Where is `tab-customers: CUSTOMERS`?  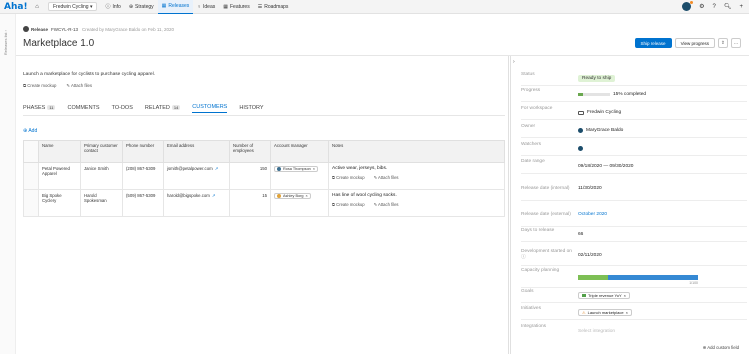
tab-customers: CUSTOMERS is located at coordinates (210, 108).